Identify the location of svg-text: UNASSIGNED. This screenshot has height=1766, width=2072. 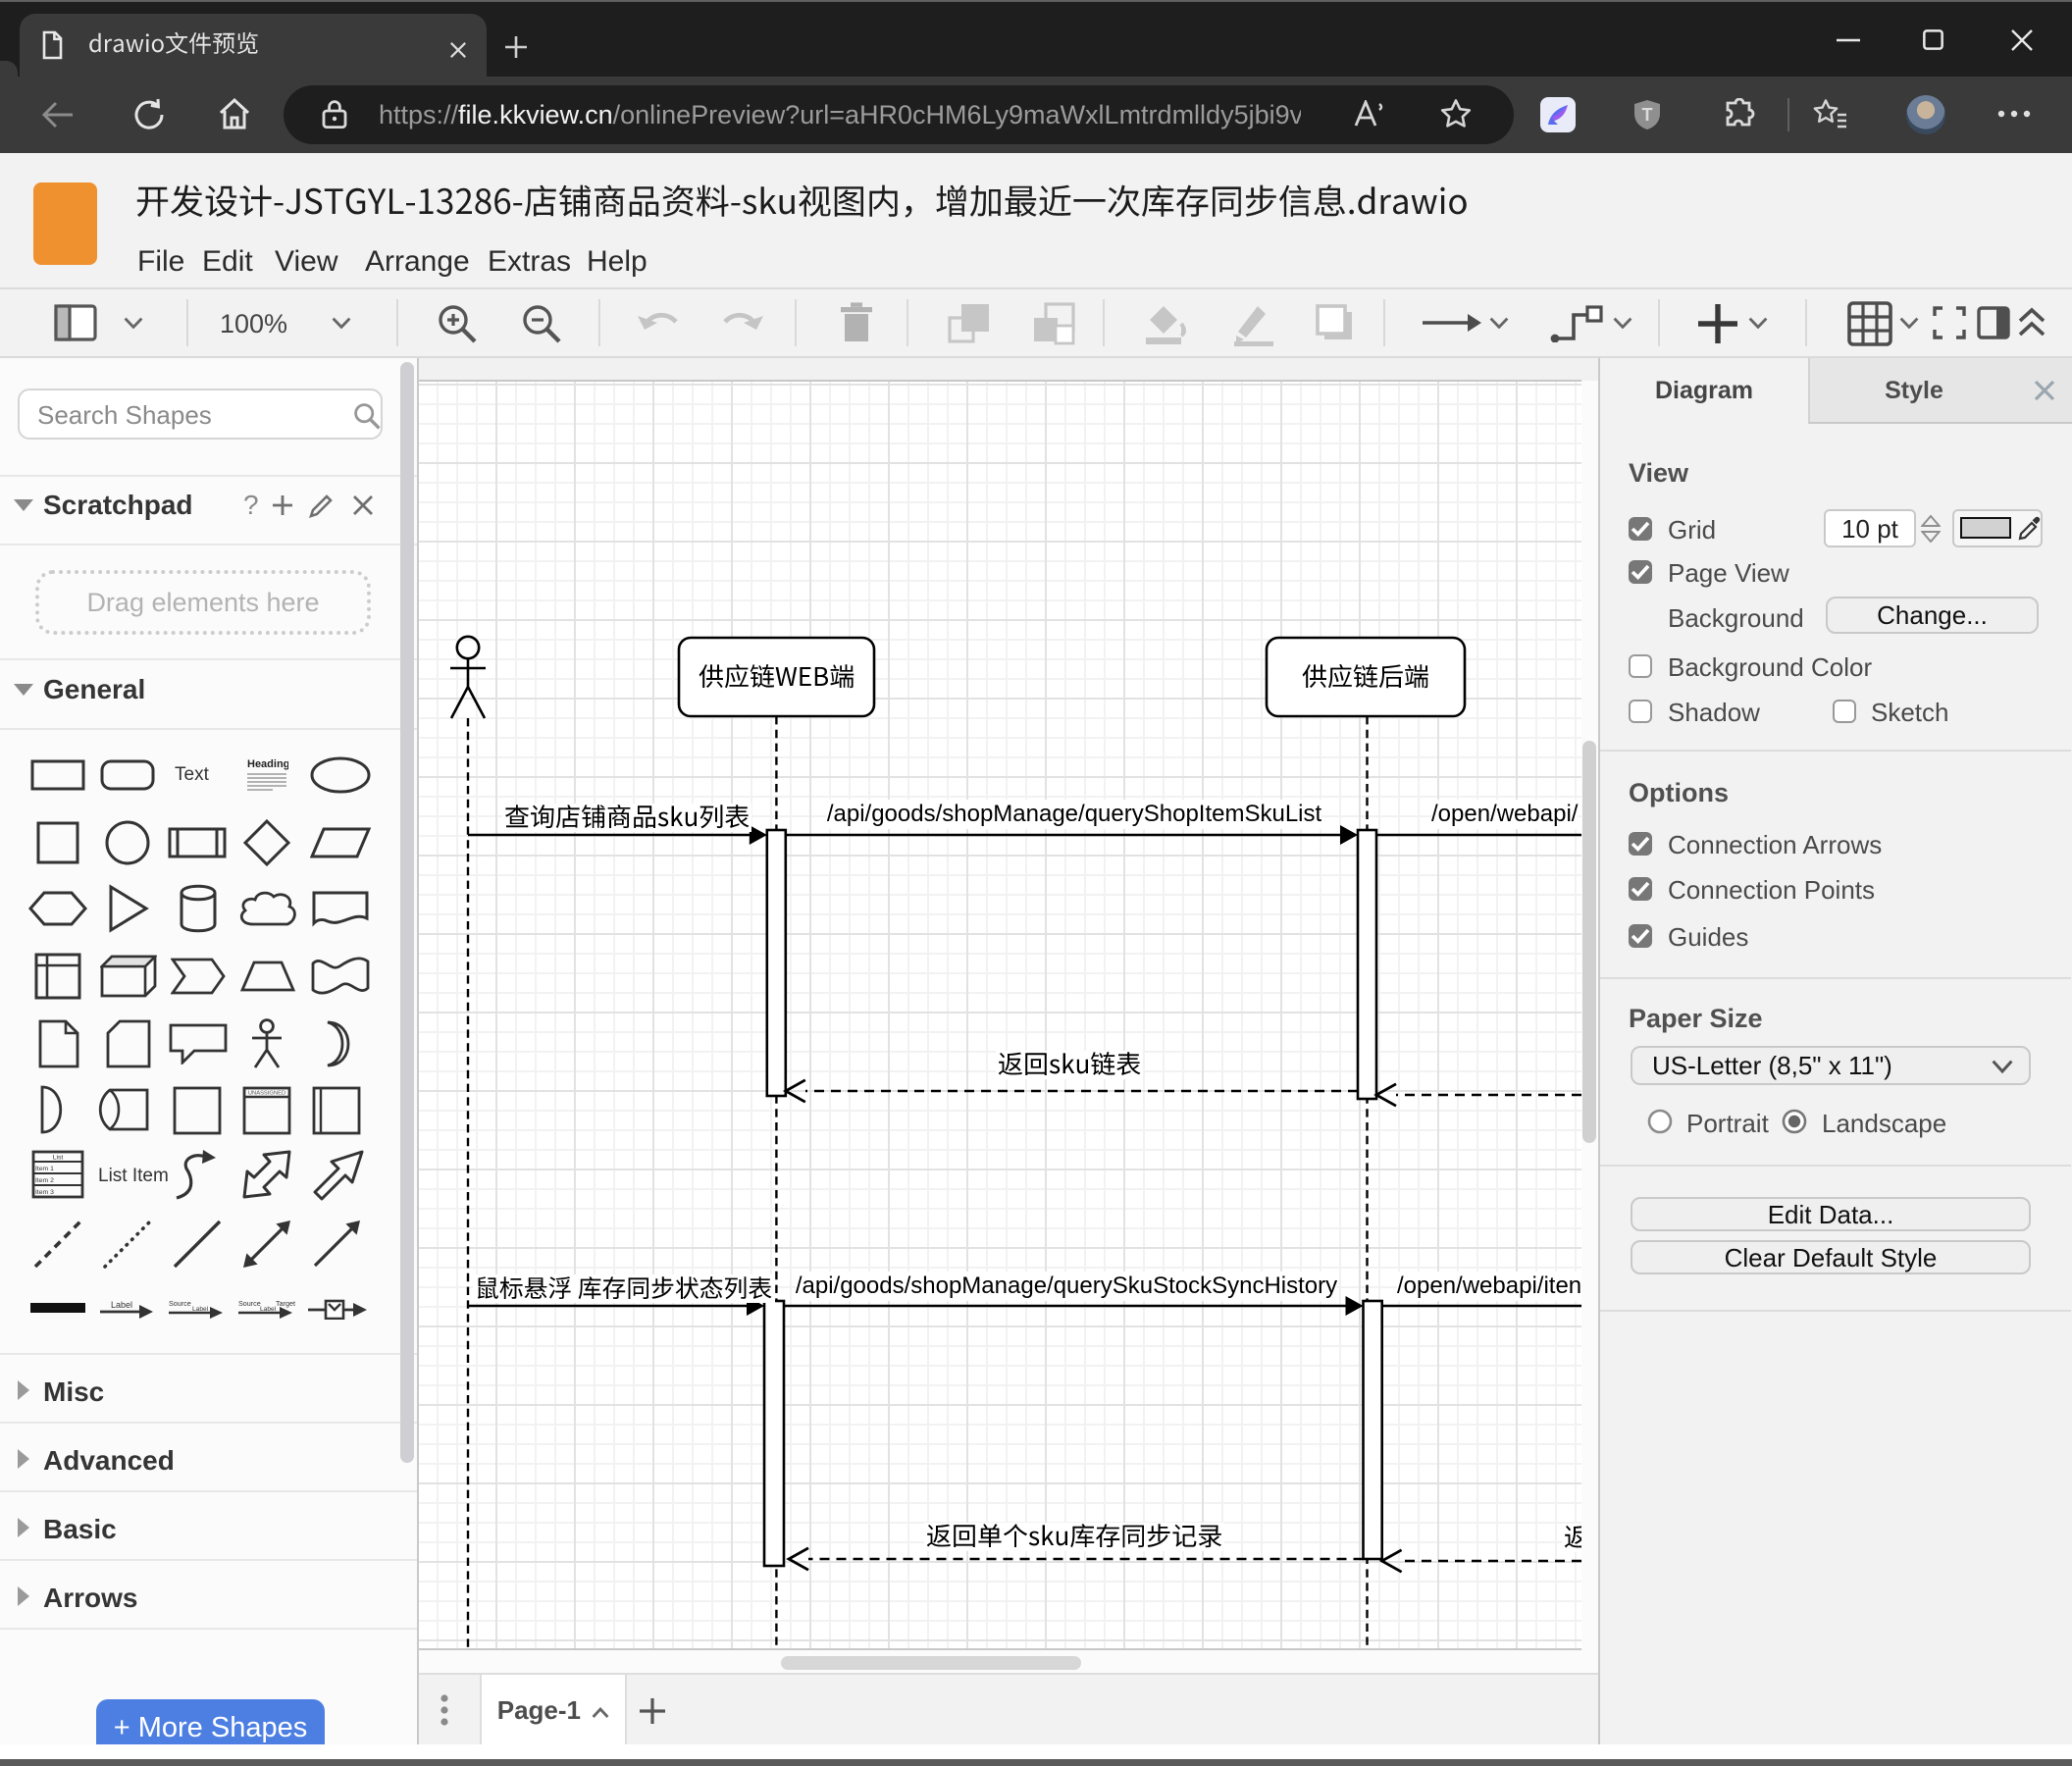
(266, 1094).